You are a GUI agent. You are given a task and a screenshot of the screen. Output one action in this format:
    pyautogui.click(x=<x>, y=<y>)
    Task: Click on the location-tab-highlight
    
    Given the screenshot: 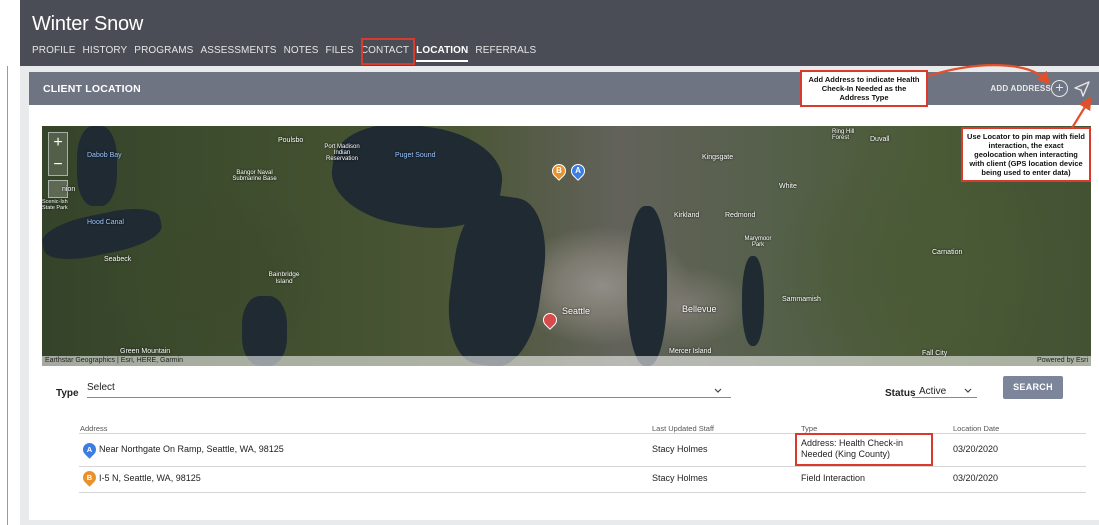 What is the action you would take?
    pyautogui.click(x=388, y=51)
    